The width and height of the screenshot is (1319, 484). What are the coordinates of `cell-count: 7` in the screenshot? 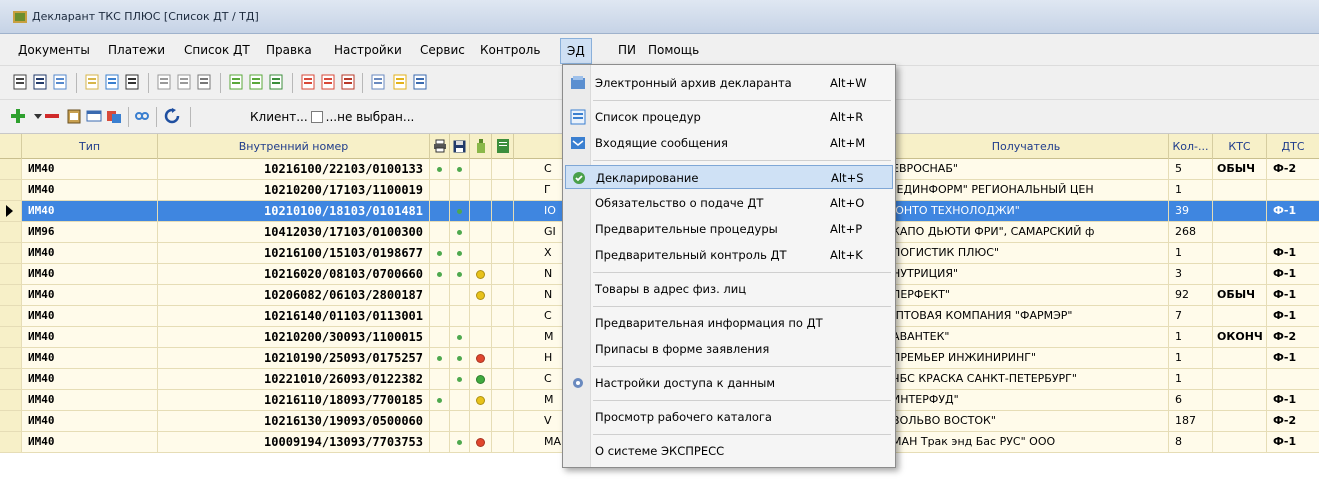 It's located at (1191, 316).